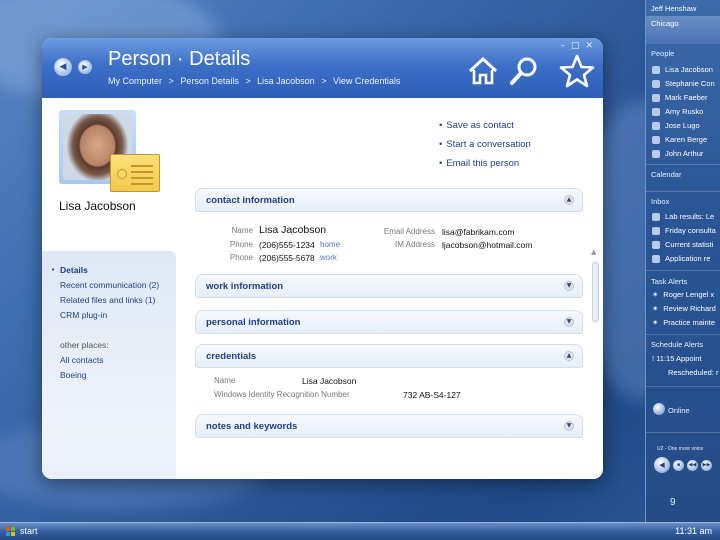 The width and height of the screenshot is (720, 540). What do you see at coordinates (692, 465) in the screenshot?
I see `previous-icon: ◀◀` at bounding box center [692, 465].